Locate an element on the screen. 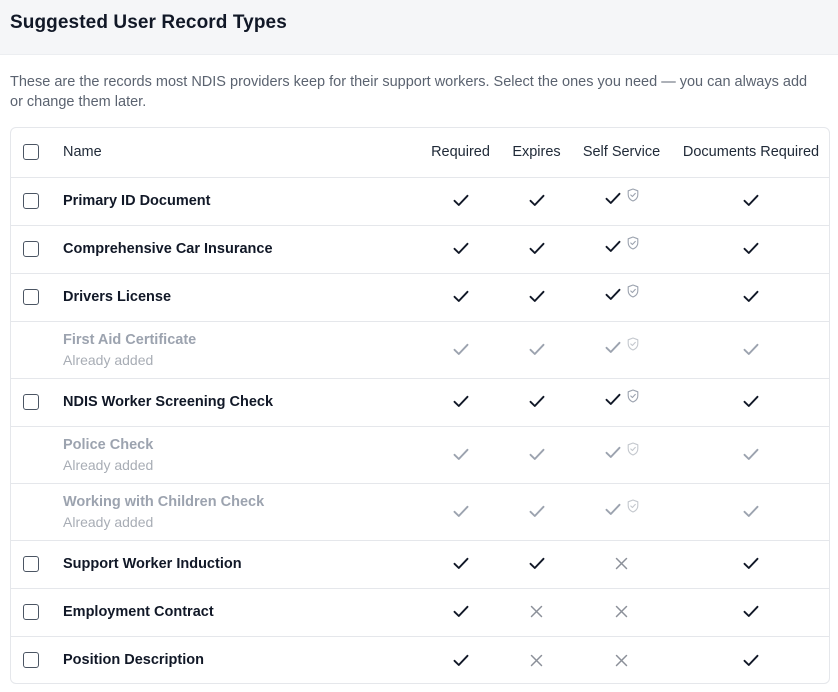  row-name-cell: Primary ID Document is located at coordinates (240, 201).